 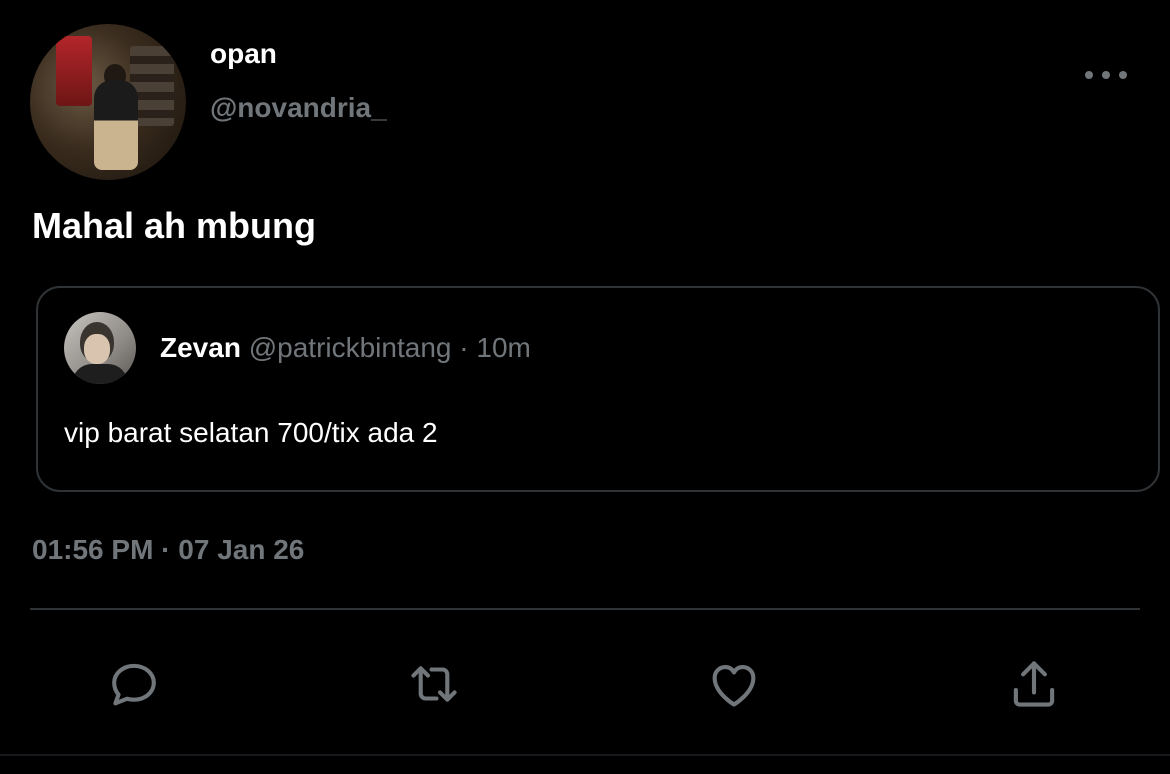 I want to click on like-button, so click(x=734, y=684).